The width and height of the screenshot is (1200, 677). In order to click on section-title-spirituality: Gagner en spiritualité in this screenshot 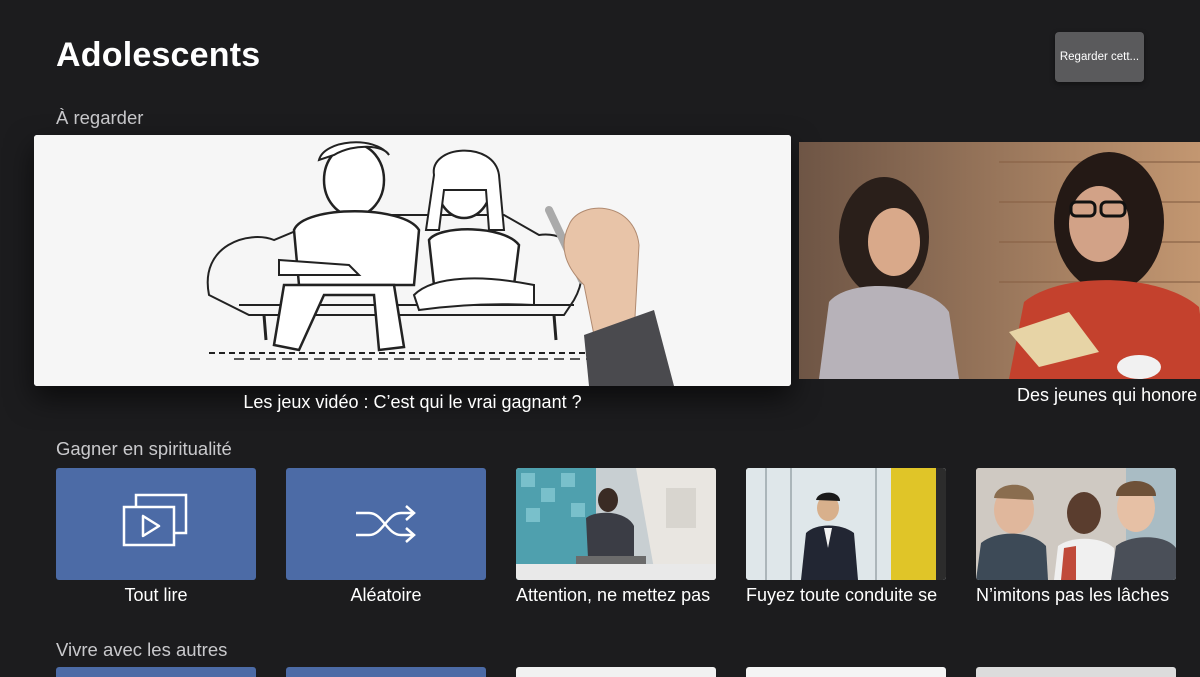, I will do `click(144, 448)`.